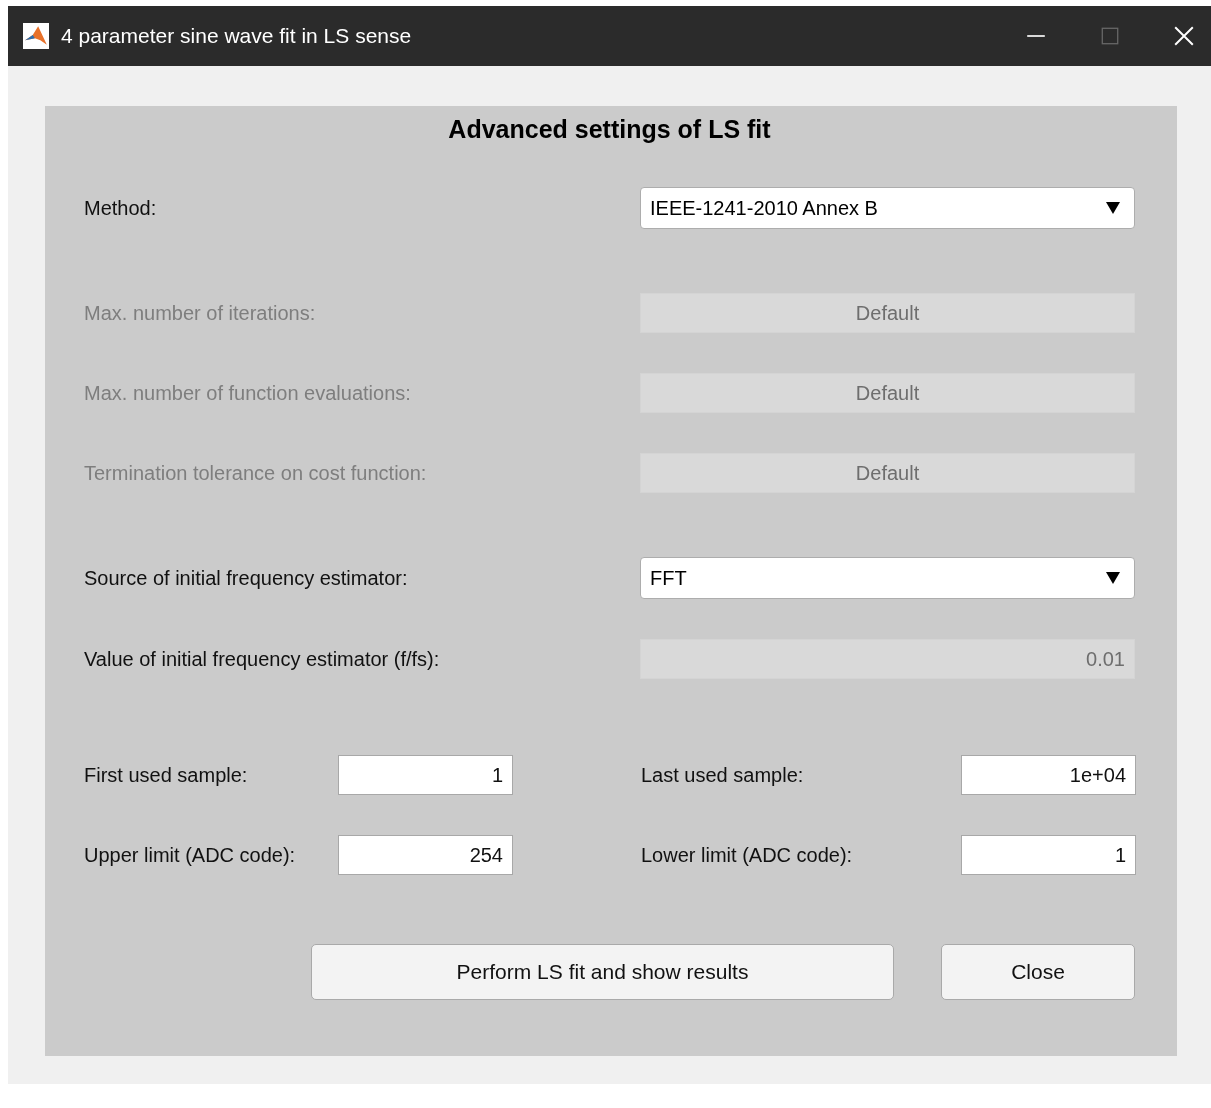 The image size is (1211, 1108). I want to click on field-label: Lower limit (ADC code):, so click(747, 855).